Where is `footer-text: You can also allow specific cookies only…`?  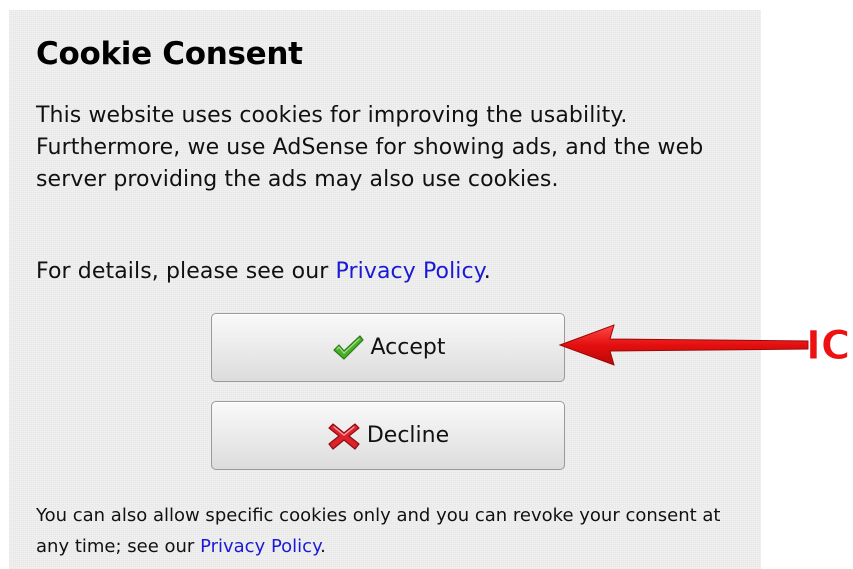
footer-text: You can also allow specific cookies only… is located at coordinates (396, 531).